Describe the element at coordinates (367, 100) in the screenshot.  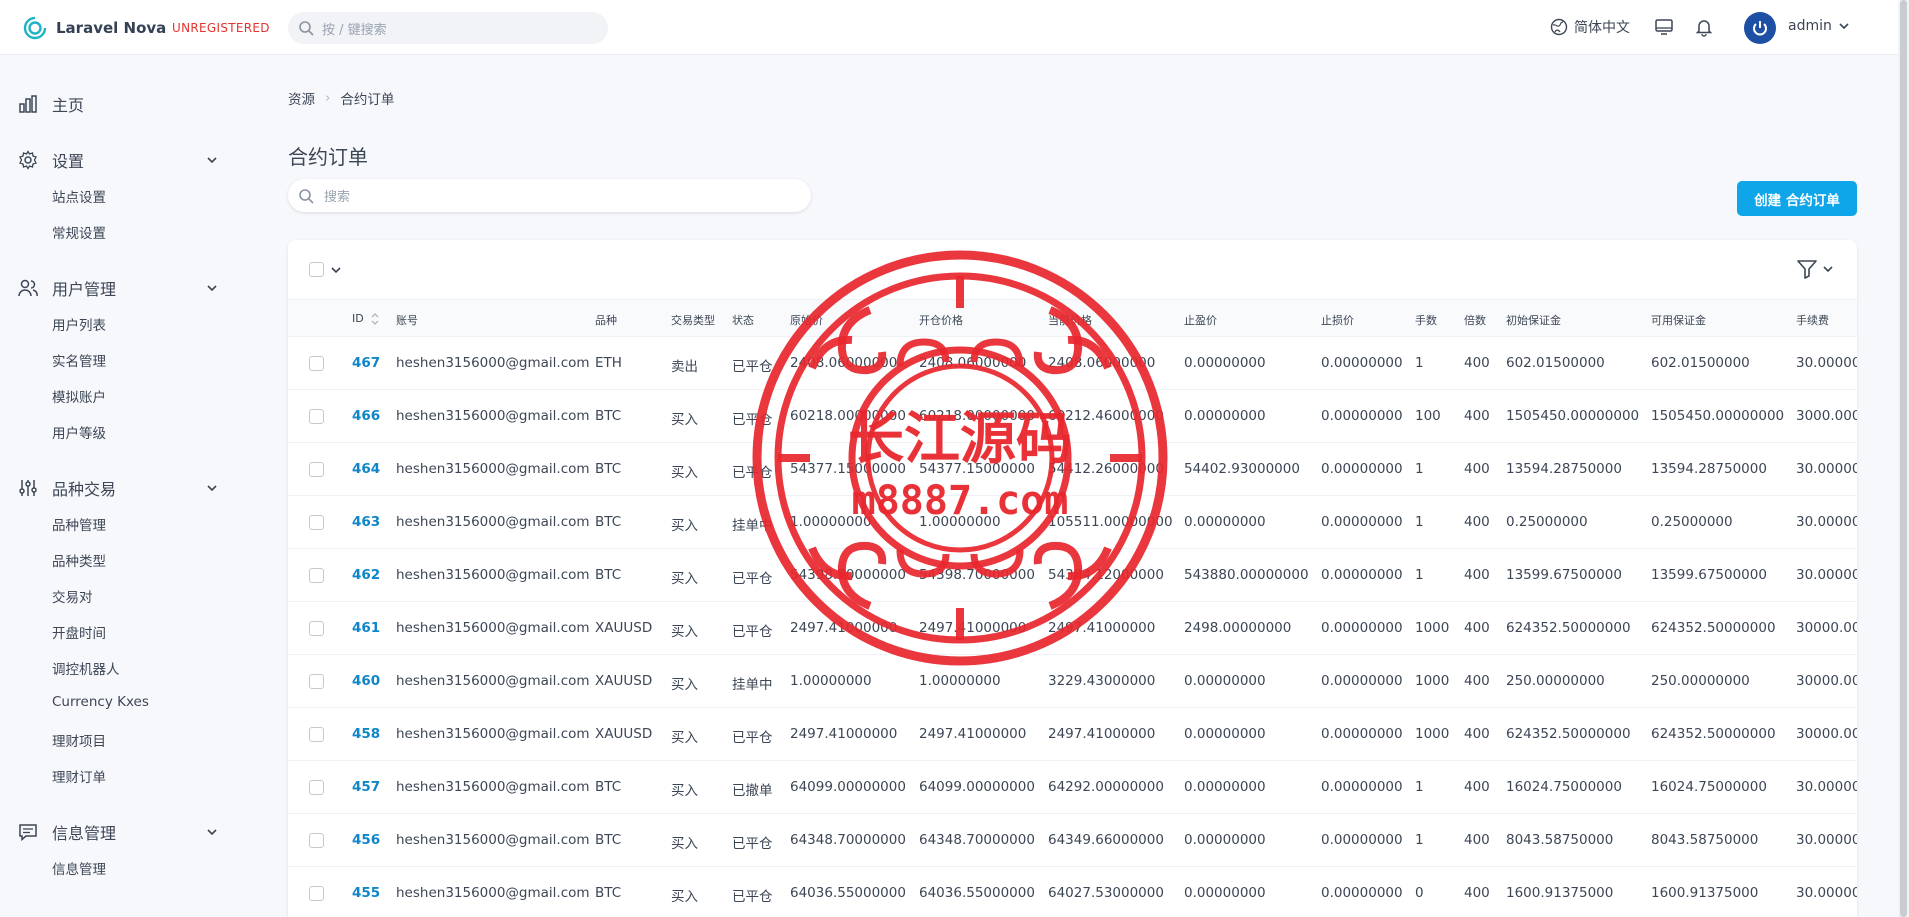
I see `breadcrumb-current: 合约订单` at that location.